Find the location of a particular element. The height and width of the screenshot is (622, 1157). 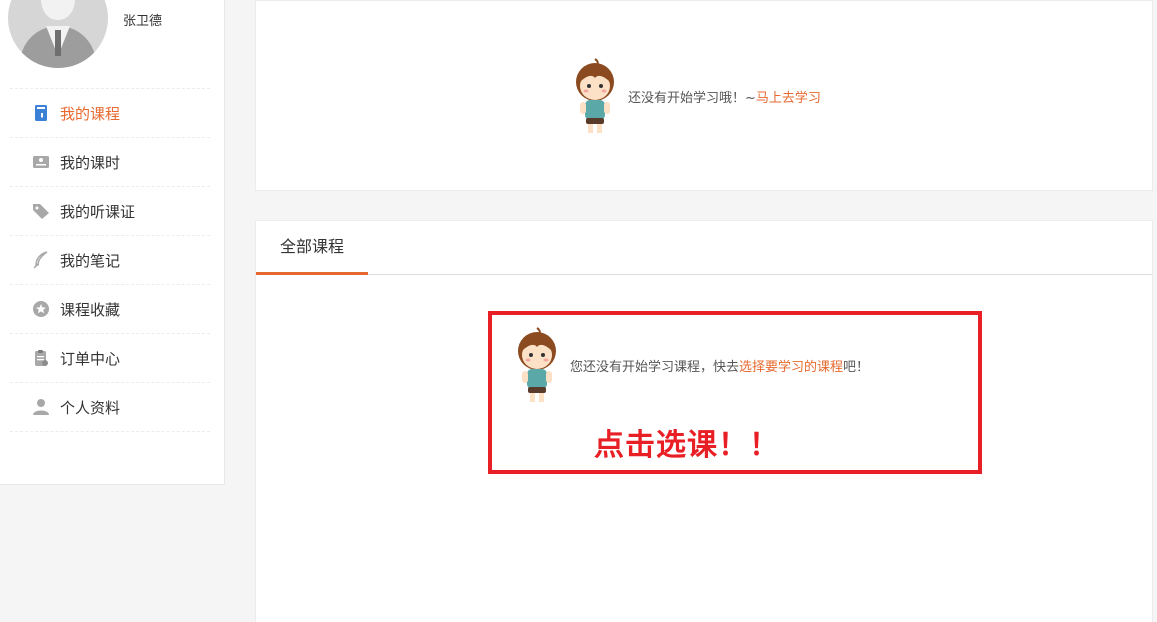

tab-all-courses: 全部课程 is located at coordinates (312, 248).